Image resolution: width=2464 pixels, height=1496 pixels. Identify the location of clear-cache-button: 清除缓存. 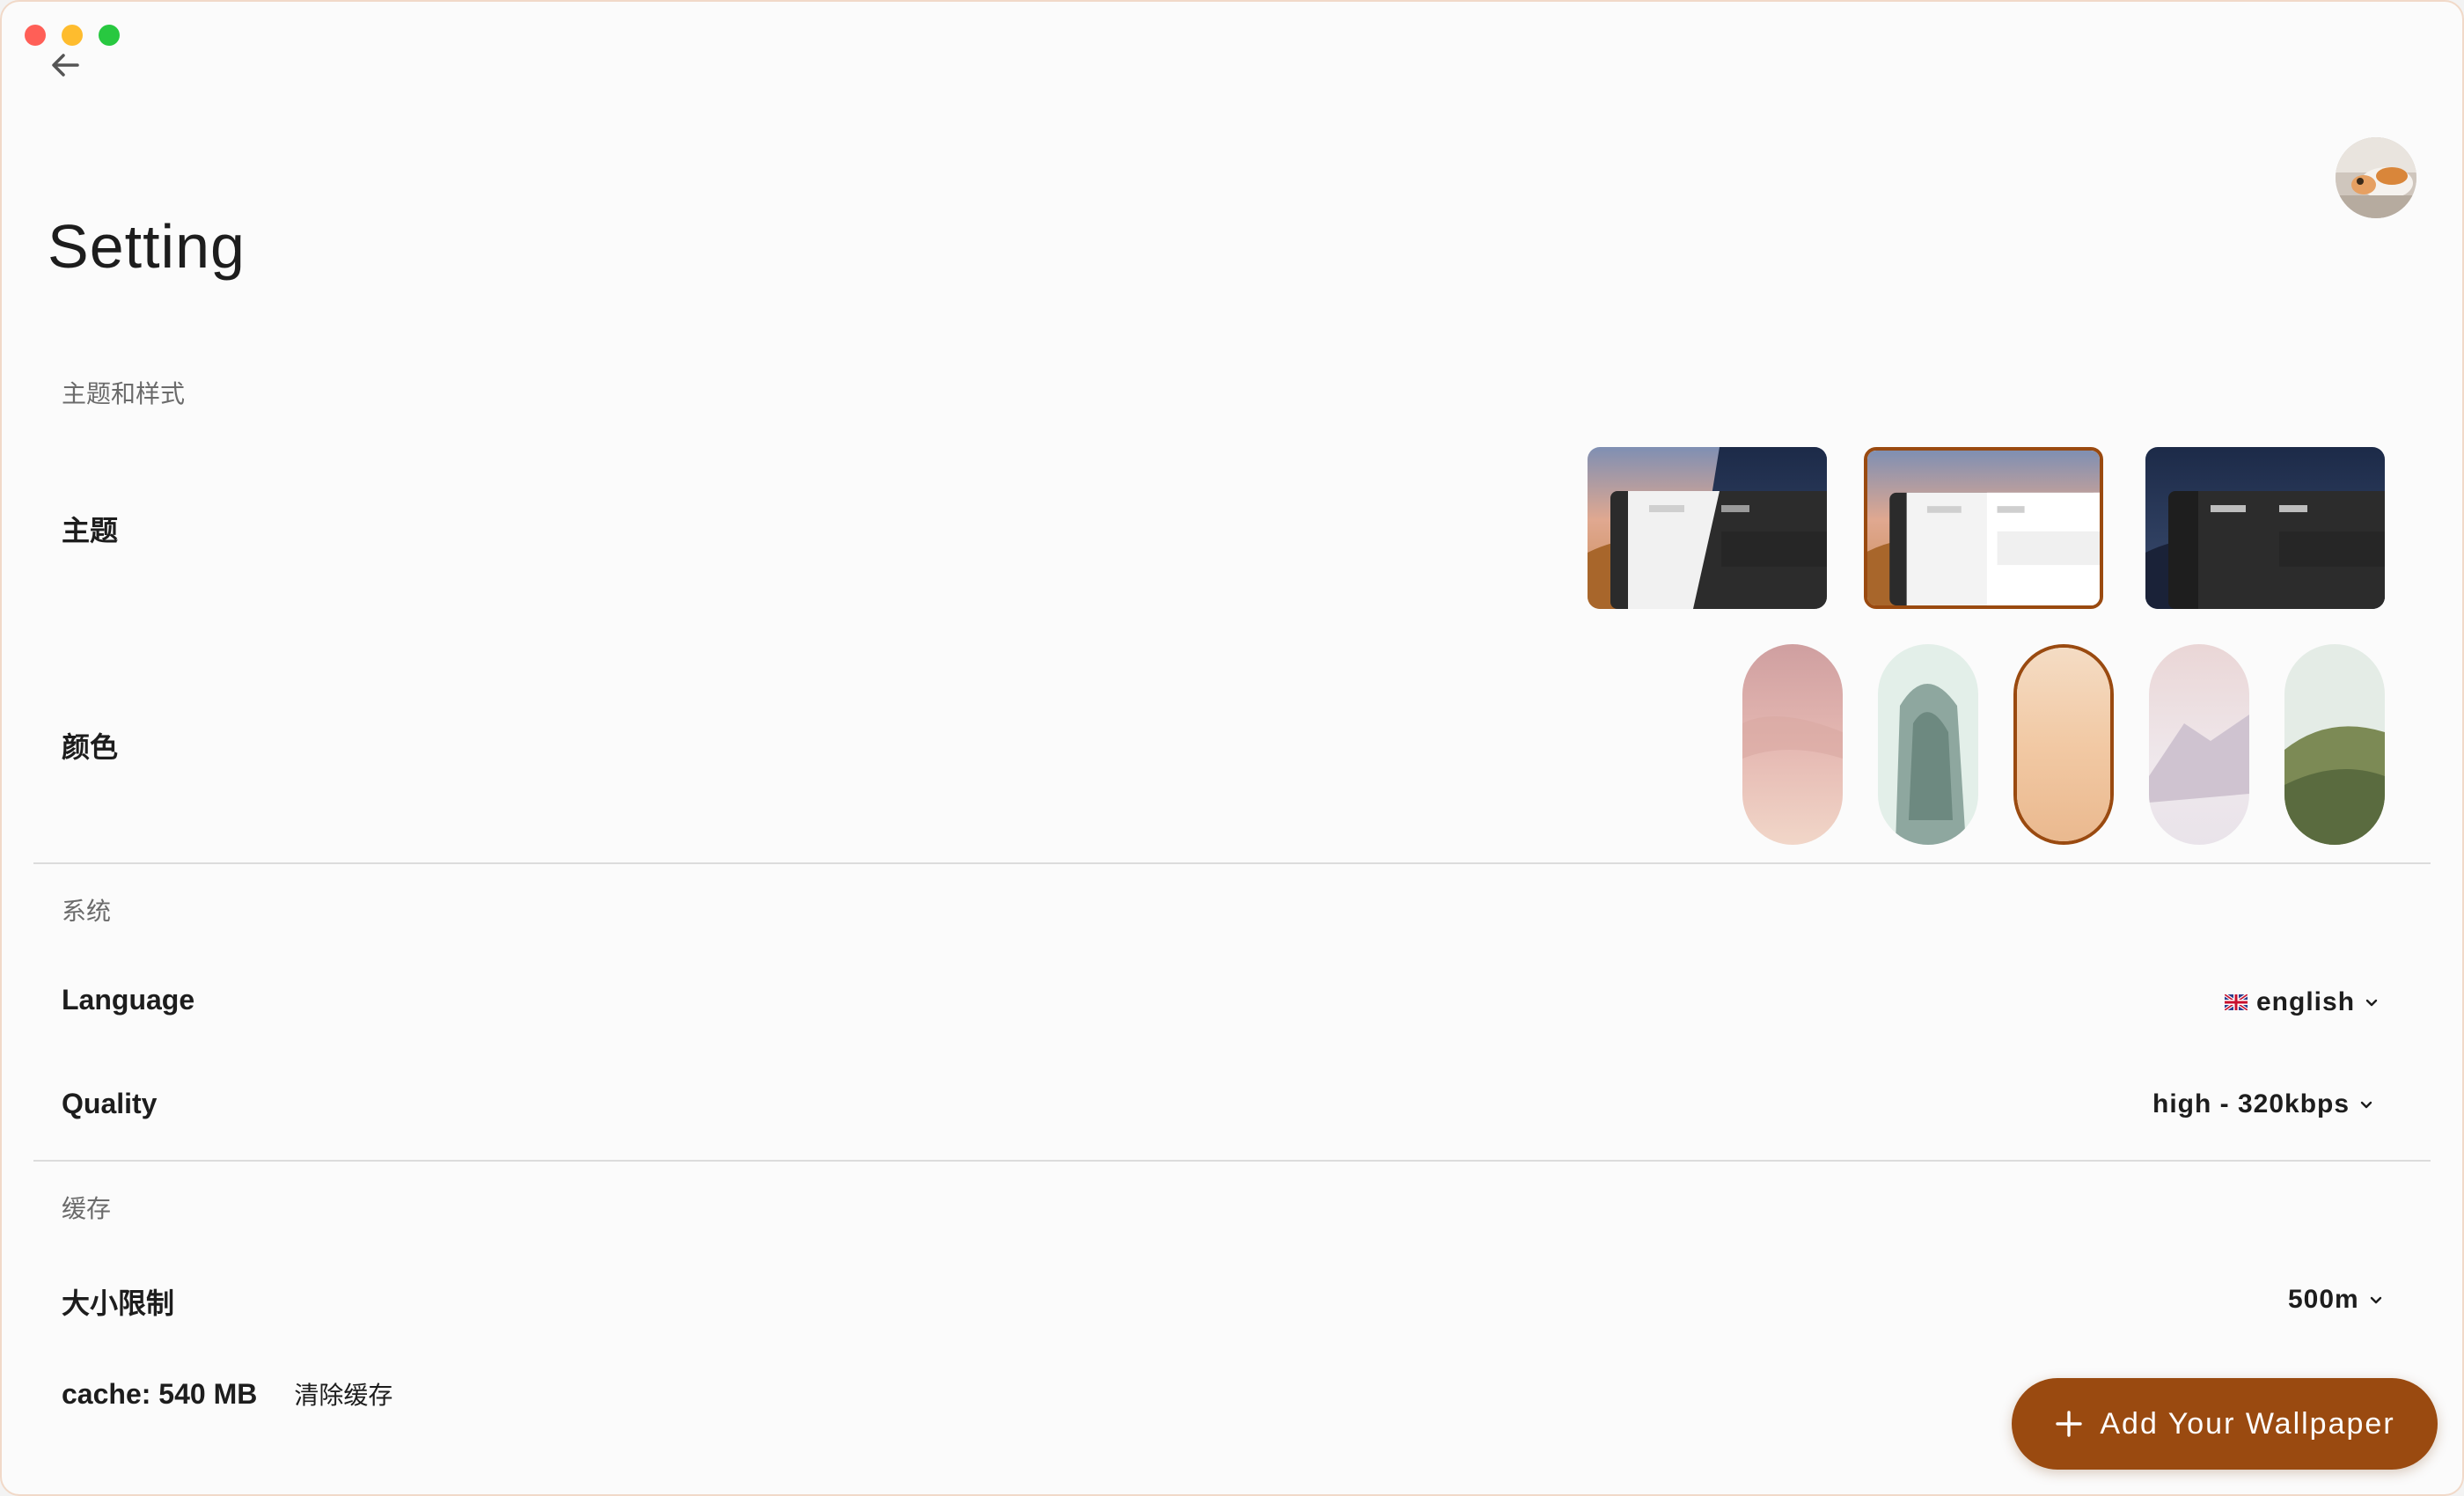
(343, 1394).